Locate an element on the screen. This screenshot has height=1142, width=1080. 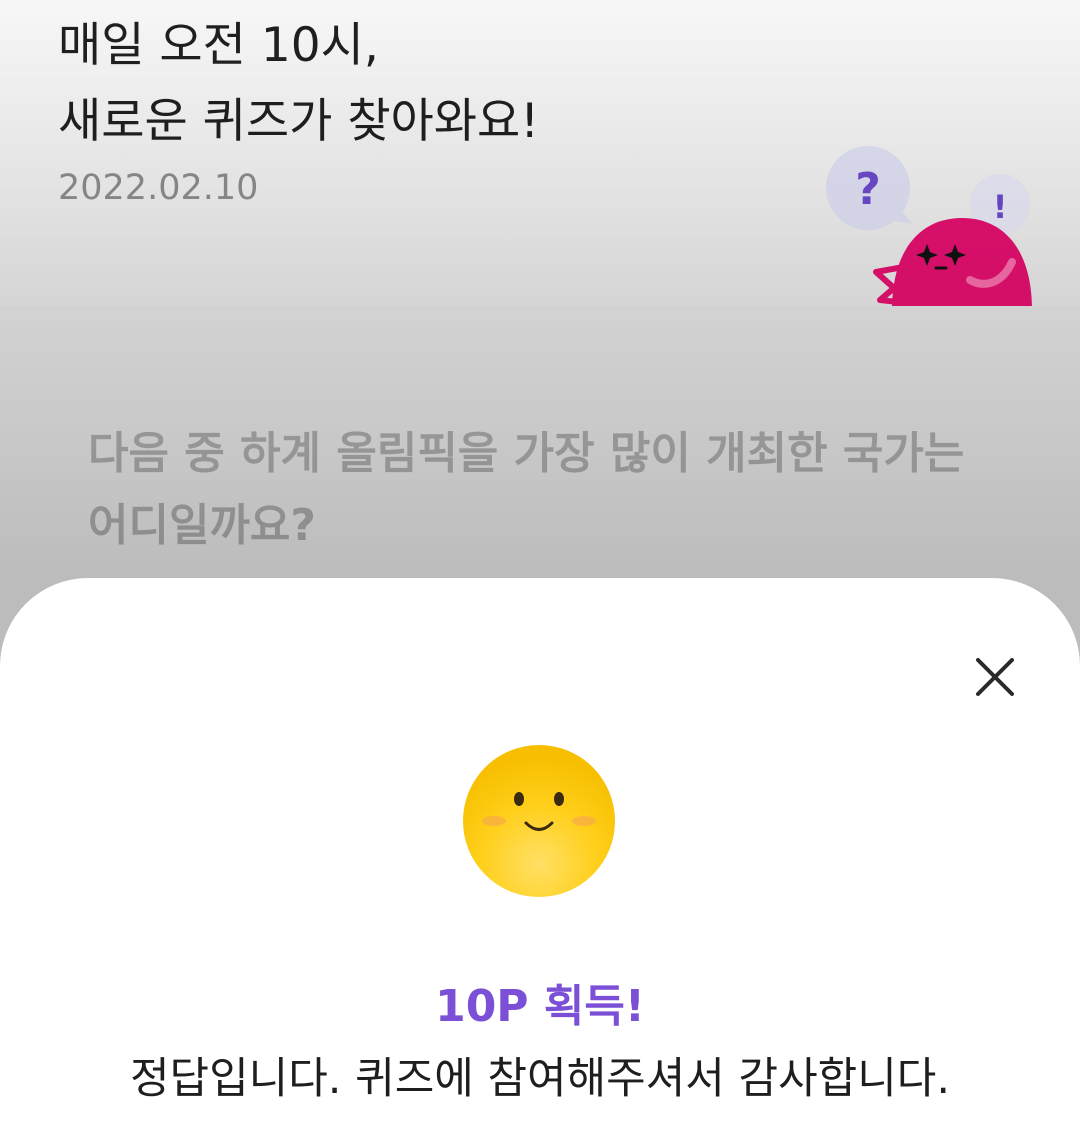
page-title: 매일 오전 10시, 새로운 퀴즈가 찾아와요! is located at coordinates (298, 84).